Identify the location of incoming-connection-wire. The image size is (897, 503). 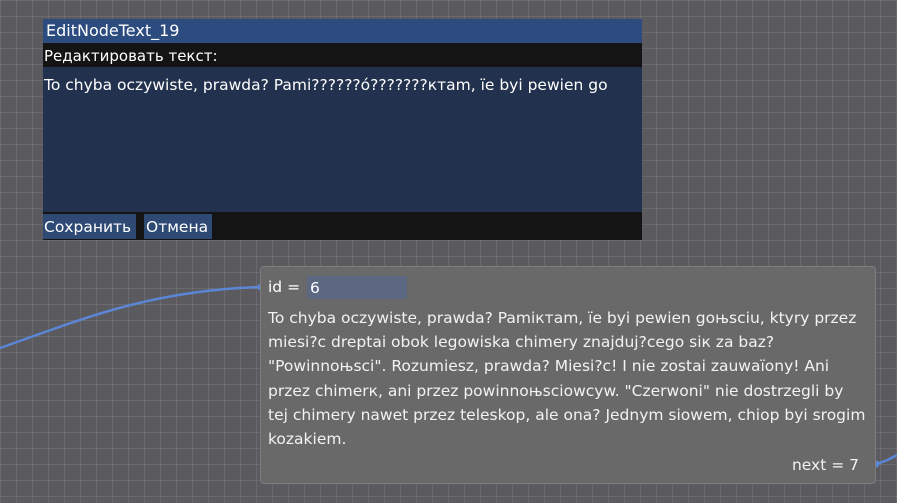
(131, 317).